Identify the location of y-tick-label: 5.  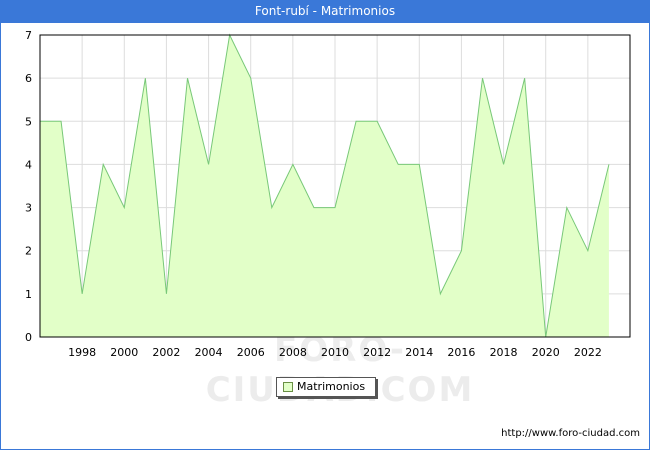
(28, 121).